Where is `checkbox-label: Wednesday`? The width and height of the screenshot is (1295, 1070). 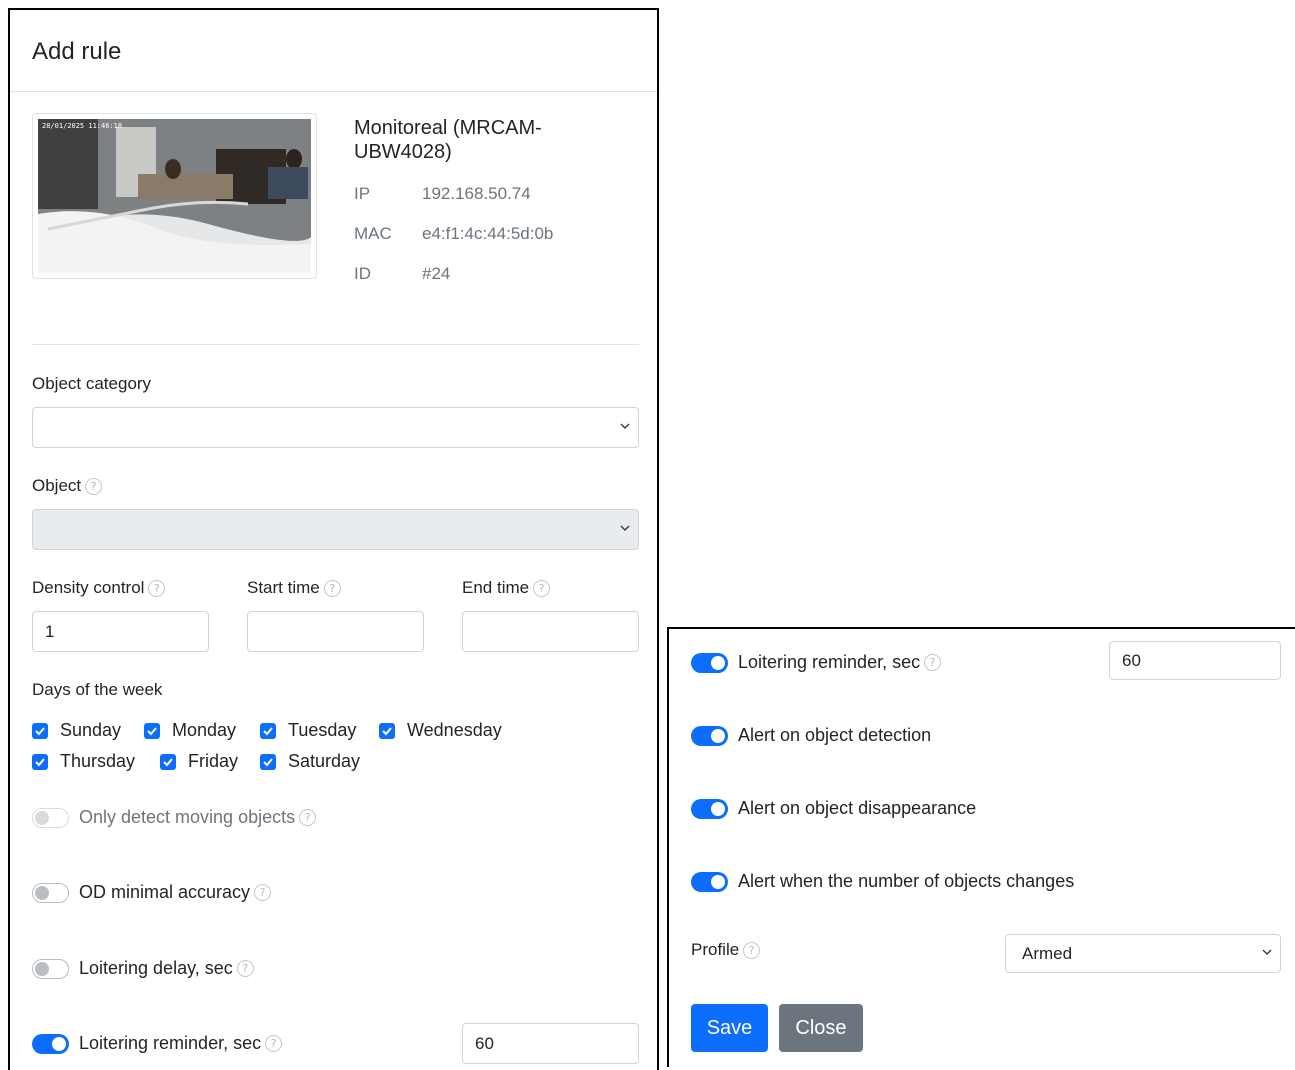 checkbox-label: Wednesday is located at coordinates (454, 730).